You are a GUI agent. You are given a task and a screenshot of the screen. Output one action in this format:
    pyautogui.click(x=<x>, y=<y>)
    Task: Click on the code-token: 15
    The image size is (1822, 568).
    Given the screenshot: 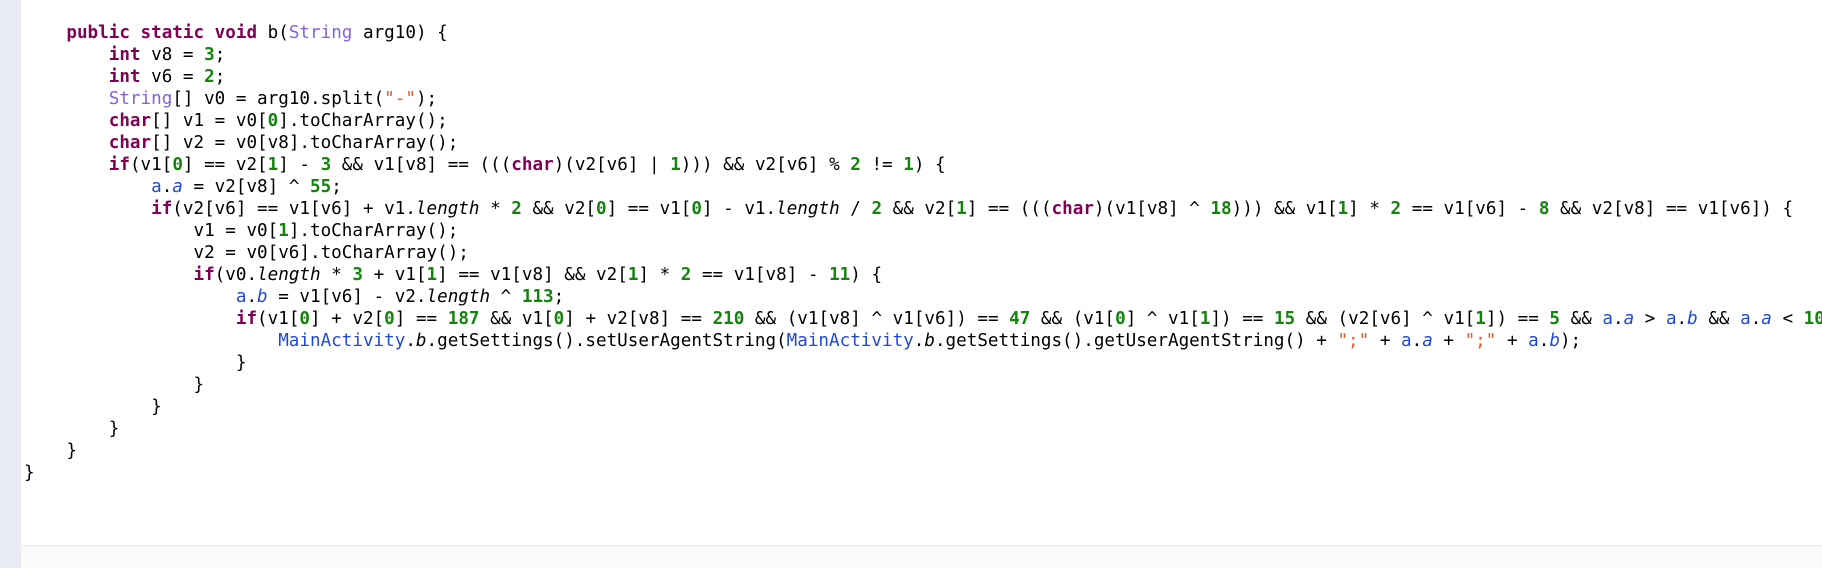 What is the action you would take?
    pyautogui.click(x=1285, y=319)
    